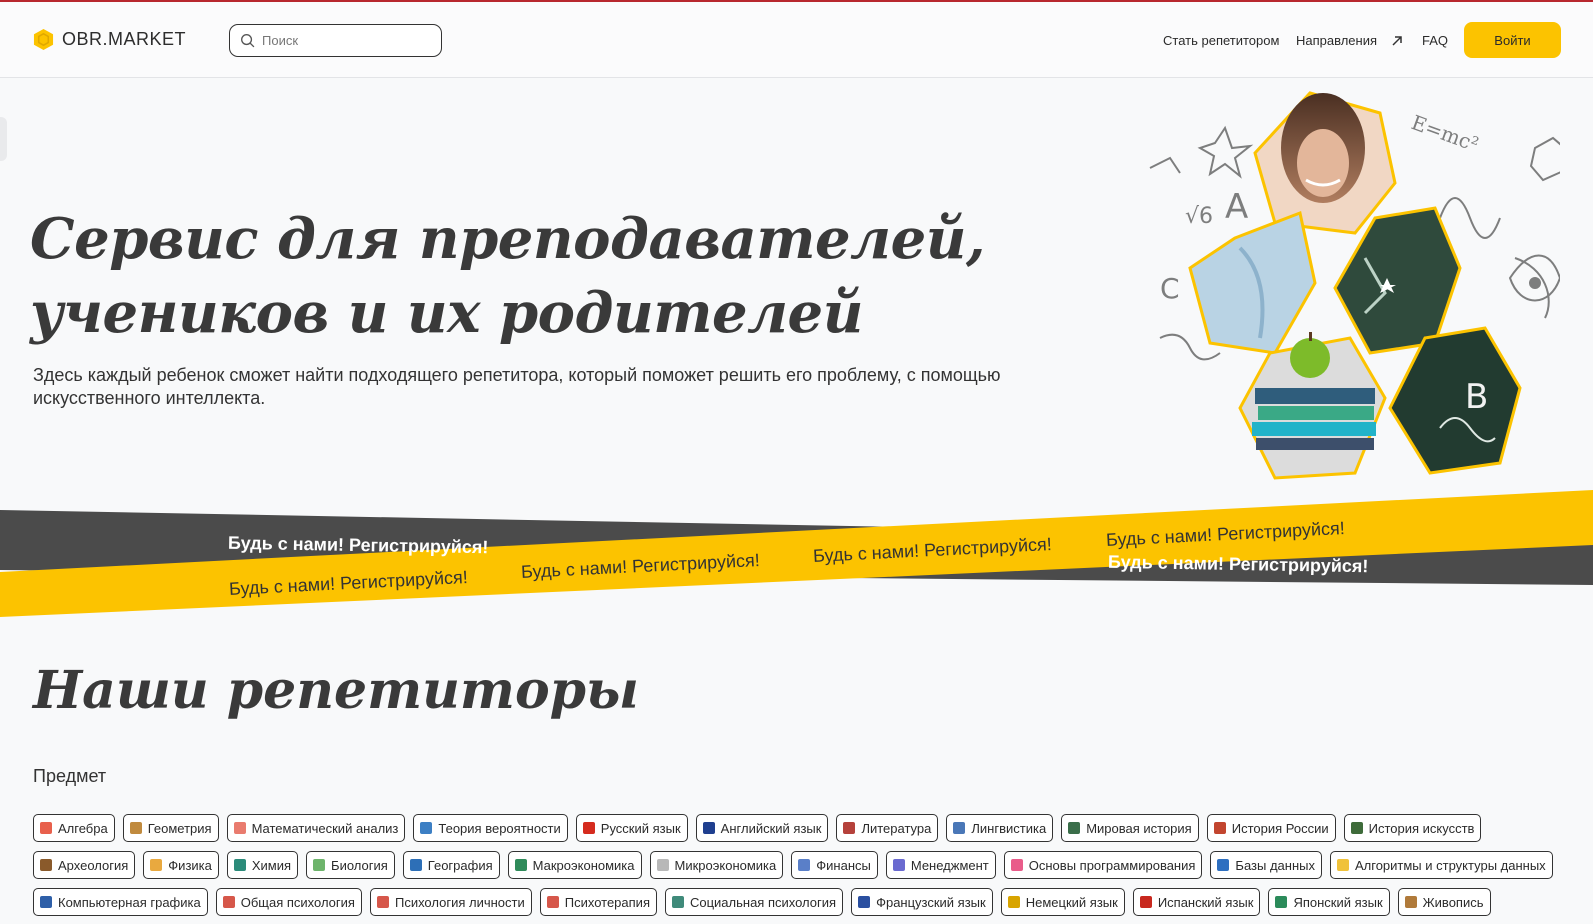 This screenshot has width=1593, height=924. What do you see at coordinates (1145, 902) in the screenshot?
I see `spain-flag-icon` at bounding box center [1145, 902].